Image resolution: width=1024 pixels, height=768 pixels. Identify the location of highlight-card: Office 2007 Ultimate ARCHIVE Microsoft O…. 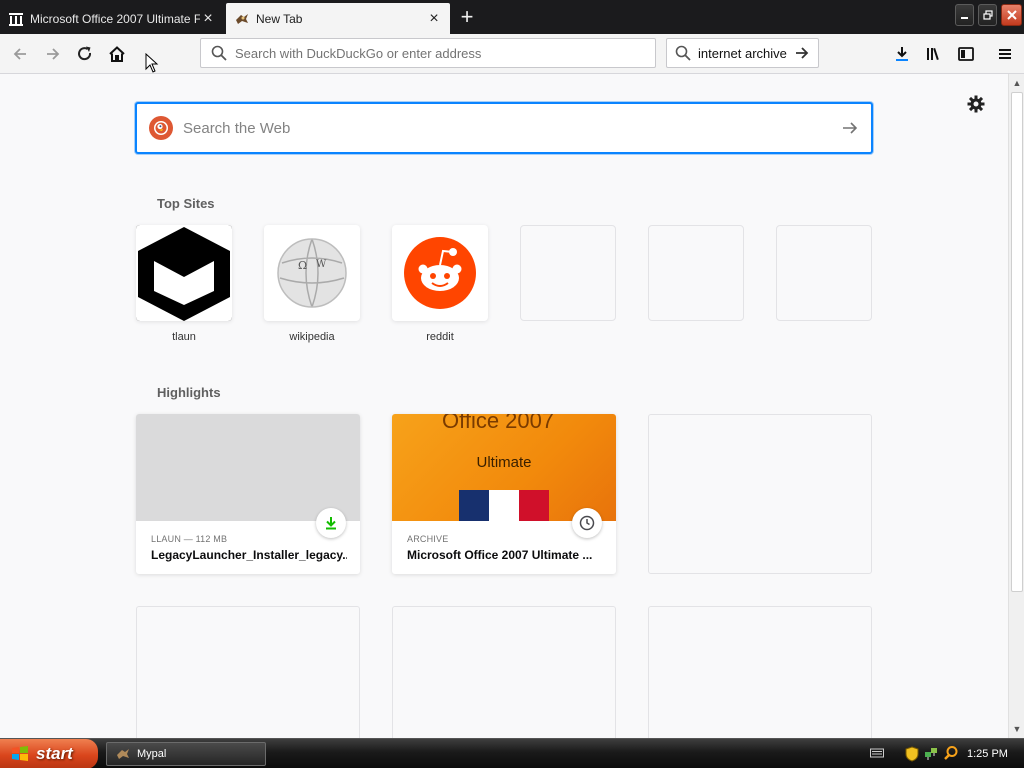
(504, 494).